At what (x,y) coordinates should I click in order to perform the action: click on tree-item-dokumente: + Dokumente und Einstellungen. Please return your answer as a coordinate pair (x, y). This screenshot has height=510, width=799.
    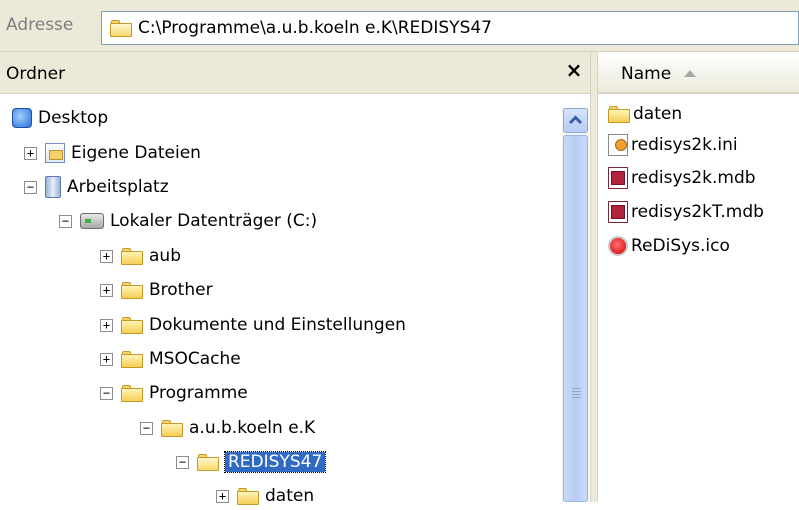
    Looking at the image, I should click on (253, 325).